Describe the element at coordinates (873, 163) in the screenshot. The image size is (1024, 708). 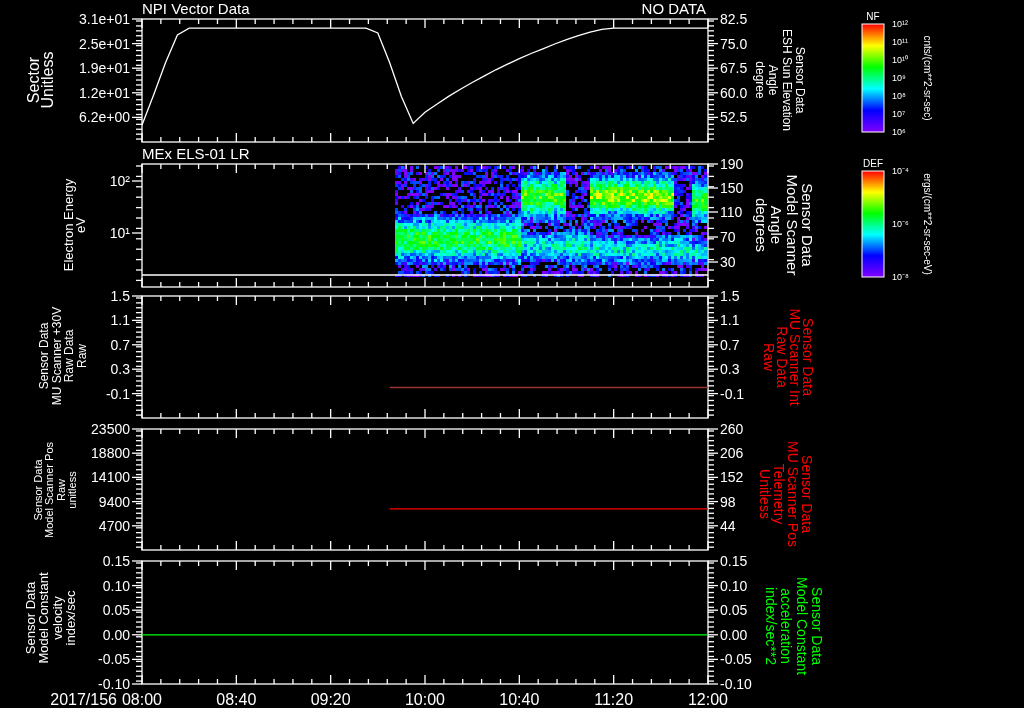
I see `colorbar-title: DEF` at that location.